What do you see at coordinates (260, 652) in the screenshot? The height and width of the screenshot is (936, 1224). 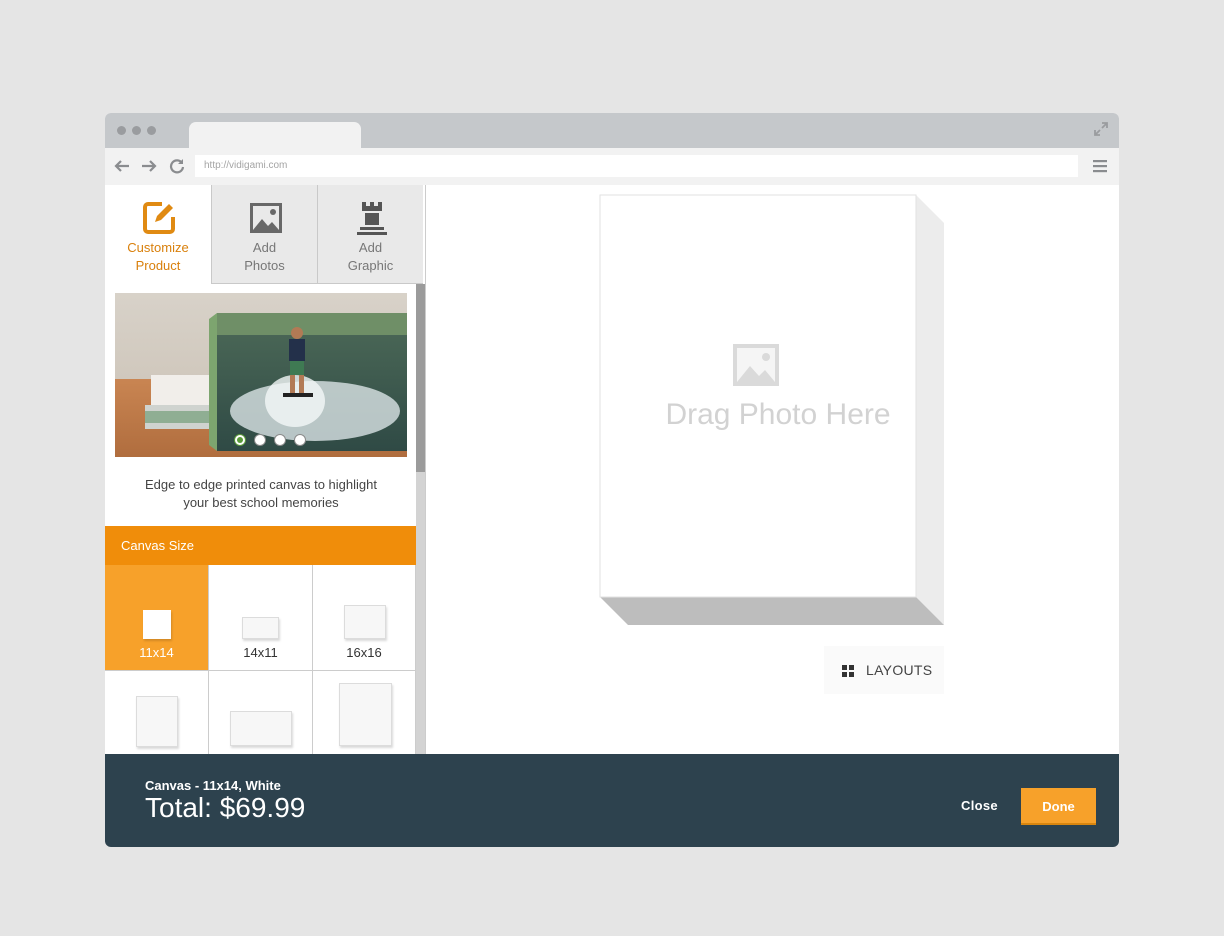 I see `size-label: 14x11` at bounding box center [260, 652].